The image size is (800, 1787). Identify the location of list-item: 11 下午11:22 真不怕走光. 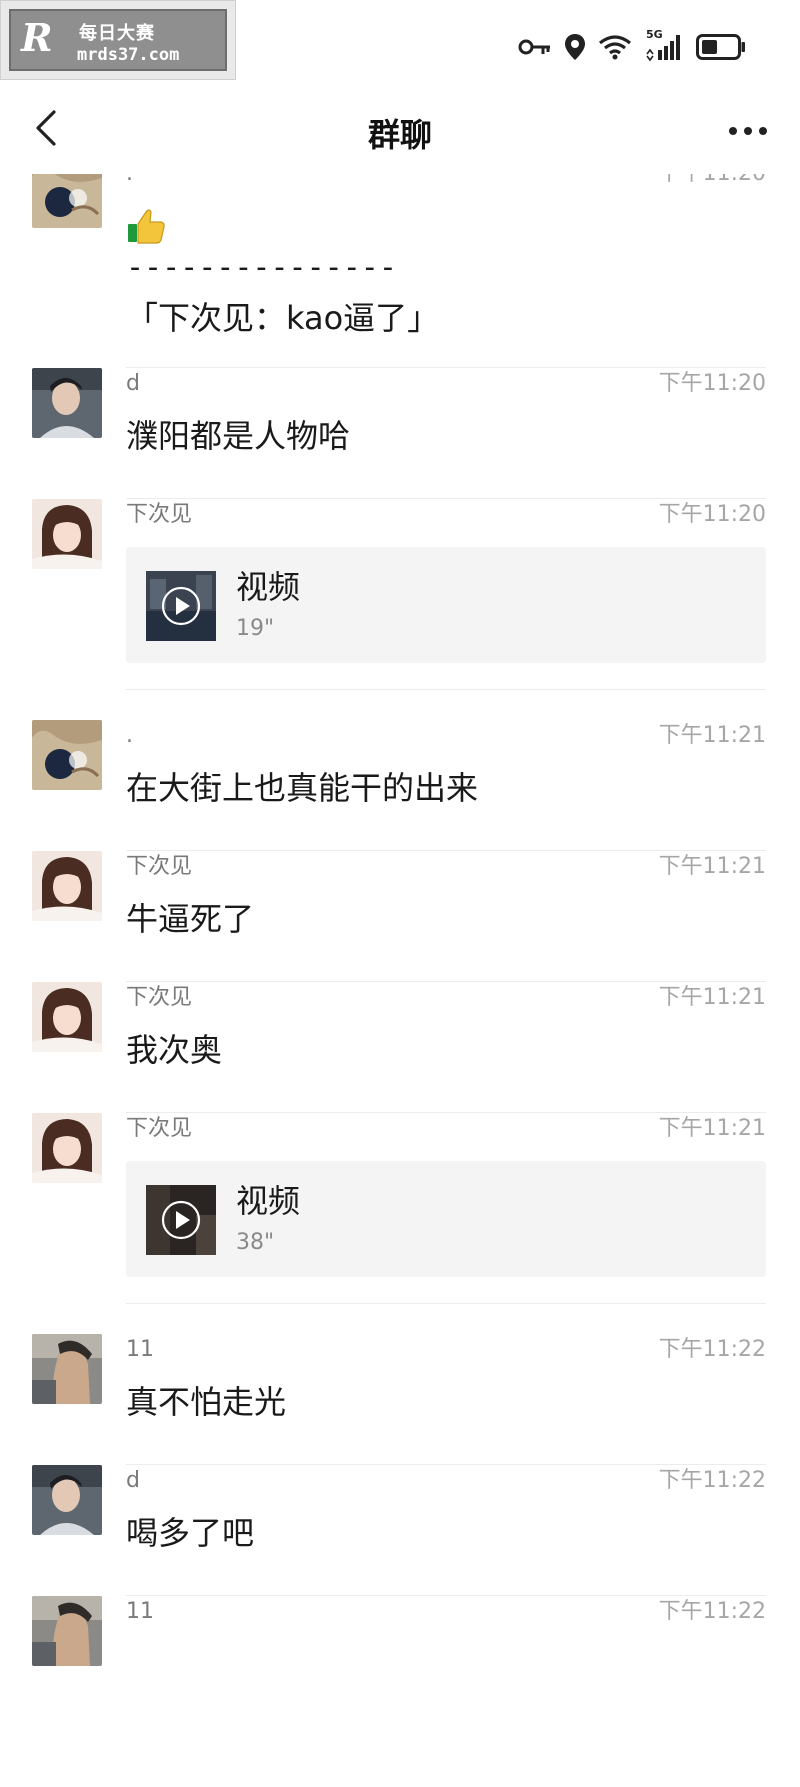
(400, 1399).